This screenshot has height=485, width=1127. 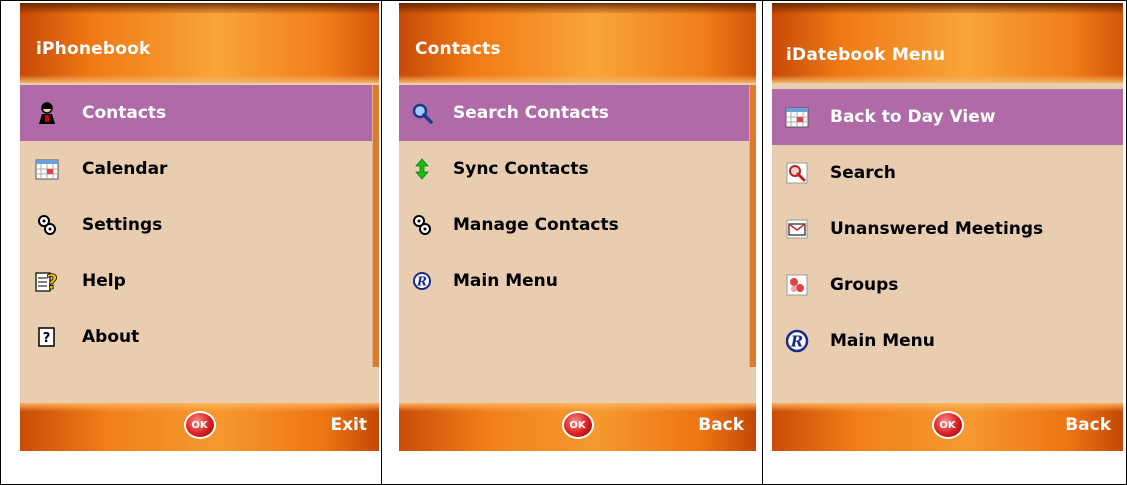 What do you see at coordinates (124, 113) in the screenshot?
I see `menu-item-label: Contacts` at bounding box center [124, 113].